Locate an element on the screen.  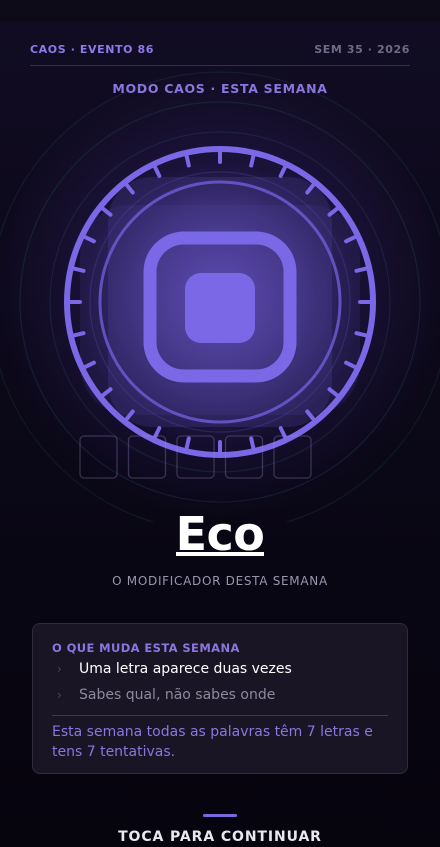
rule-text: Sabes qual, não sabes onde is located at coordinates (177, 695).